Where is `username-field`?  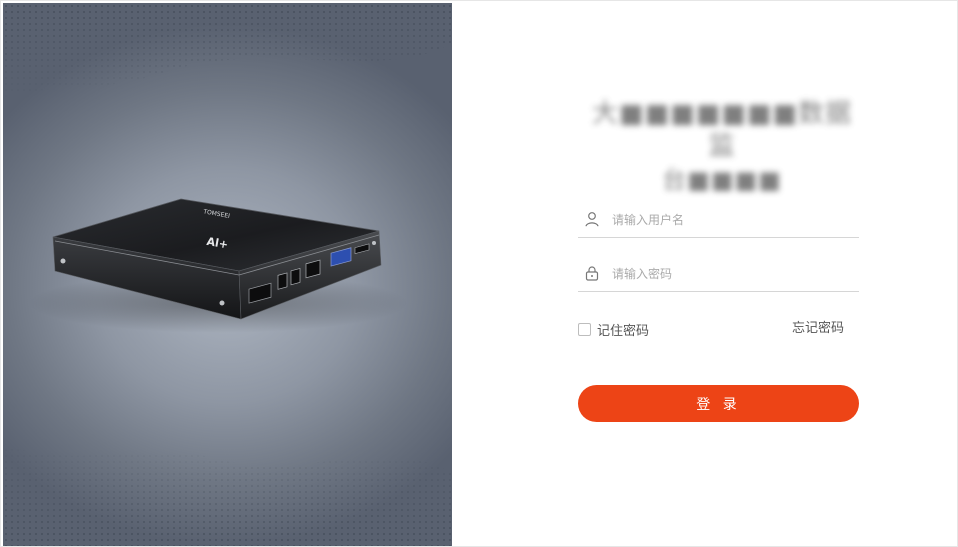 username-field is located at coordinates (718, 220).